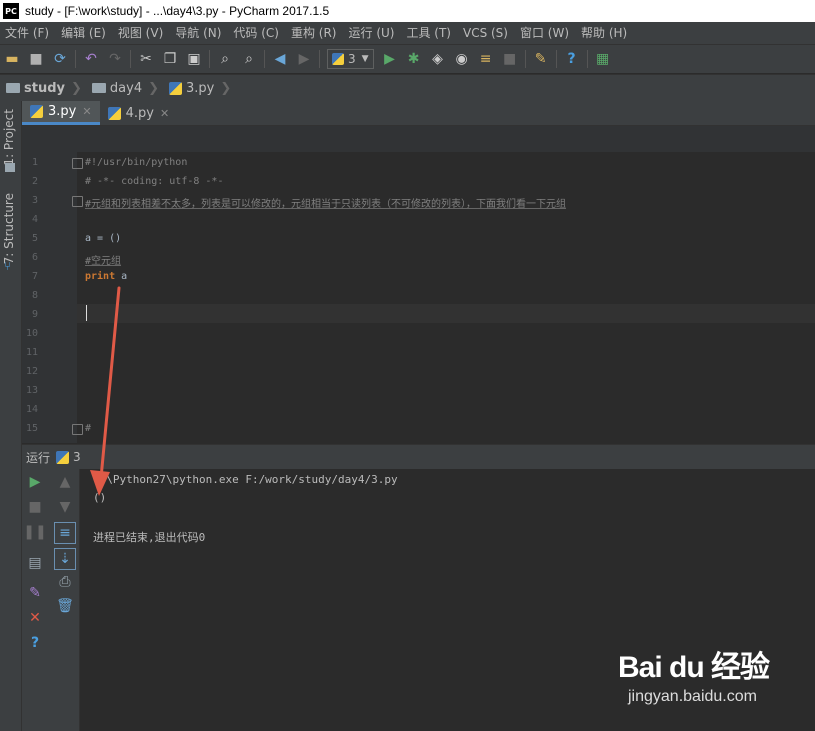 This screenshot has width=815, height=731. Describe the element at coordinates (249, 59) in the screenshot. I see `replace-icon: ⌕` at that location.